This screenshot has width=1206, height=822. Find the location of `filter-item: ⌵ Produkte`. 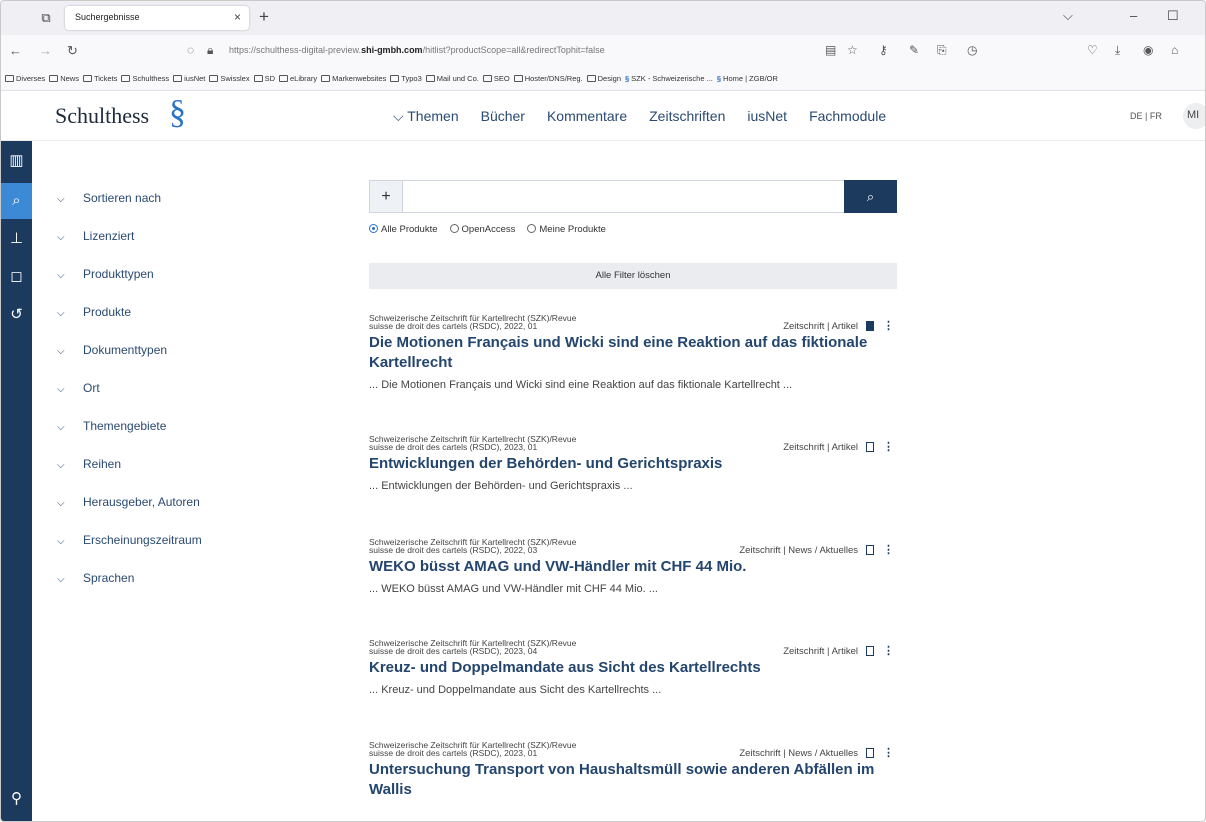

filter-item: ⌵ Produkte is located at coordinates (94, 312).